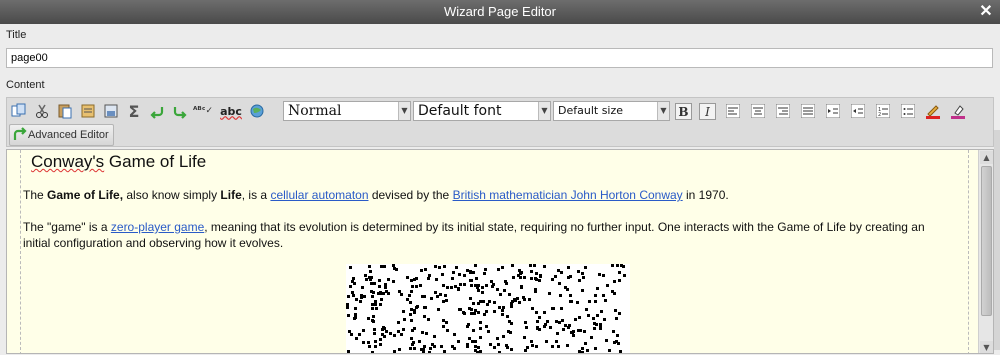  Describe the element at coordinates (157, 111) in the screenshot. I see `undo-icon` at that location.